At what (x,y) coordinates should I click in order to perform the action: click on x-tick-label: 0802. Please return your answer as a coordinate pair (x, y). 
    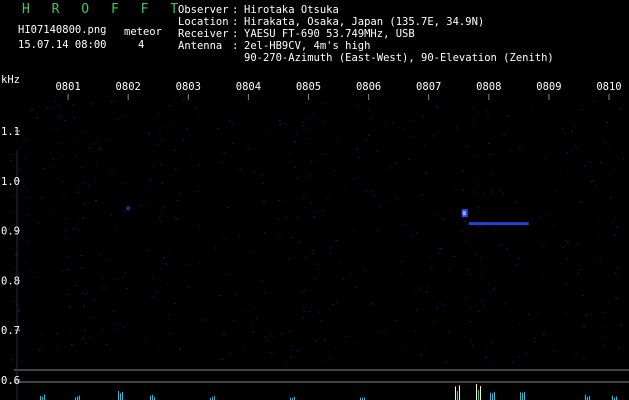
    Looking at the image, I should click on (128, 87).